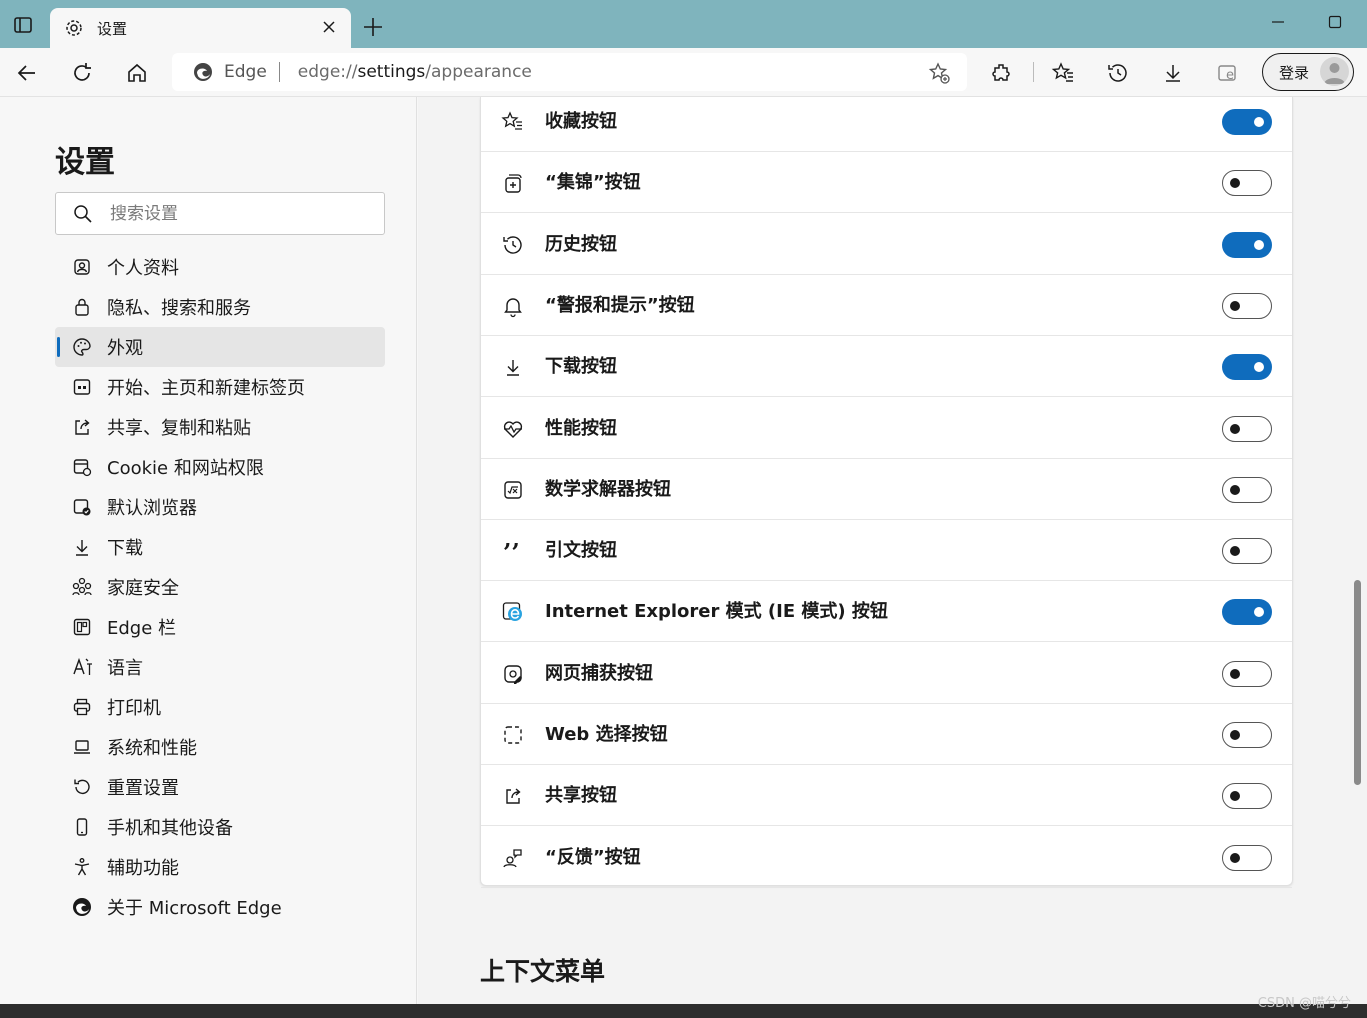 This screenshot has width=1367, height=1018. What do you see at coordinates (1335, 22) in the screenshot?
I see `maximize-icon` at bounding box center [1335, 22].